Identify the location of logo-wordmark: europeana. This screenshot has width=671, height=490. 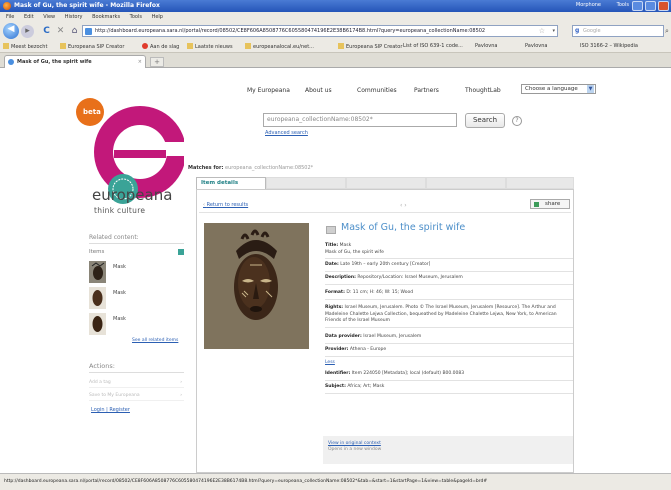
(132, 195).